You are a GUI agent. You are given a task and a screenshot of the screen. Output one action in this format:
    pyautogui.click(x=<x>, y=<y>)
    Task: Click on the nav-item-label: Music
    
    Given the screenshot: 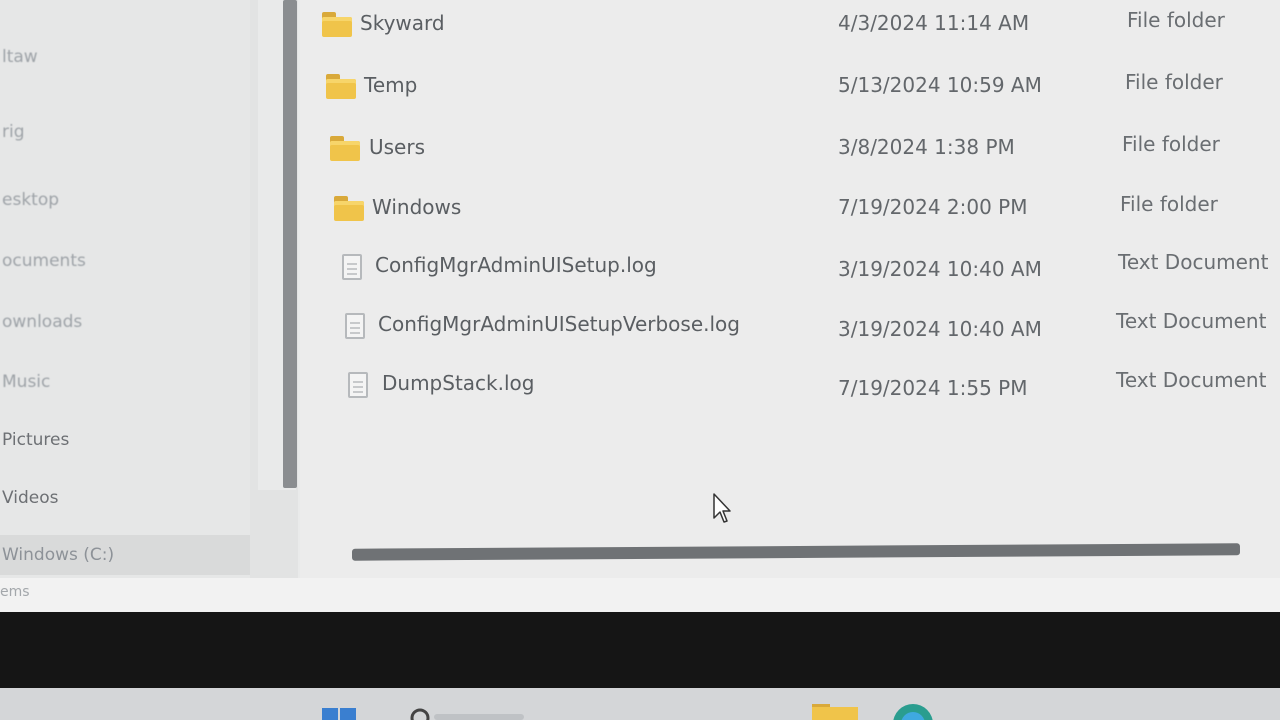 What is the action you would take?
    pyautogui.click(x=26, y=382)
    